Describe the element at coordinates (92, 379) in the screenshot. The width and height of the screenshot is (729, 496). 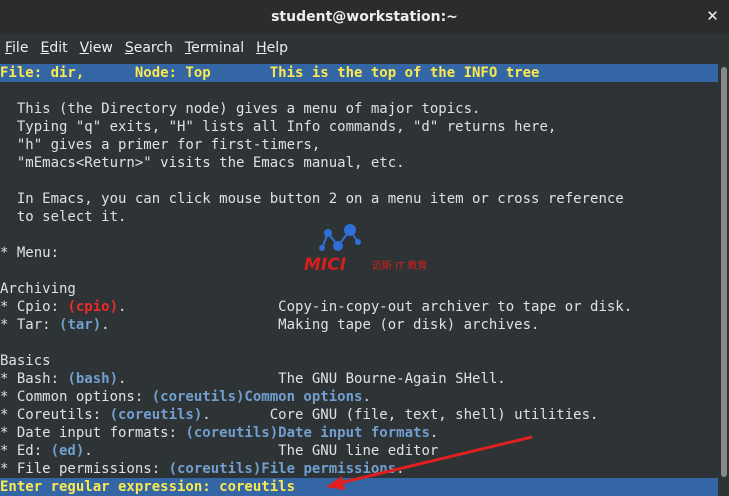
I see `xref-link: (bash)` at that location.